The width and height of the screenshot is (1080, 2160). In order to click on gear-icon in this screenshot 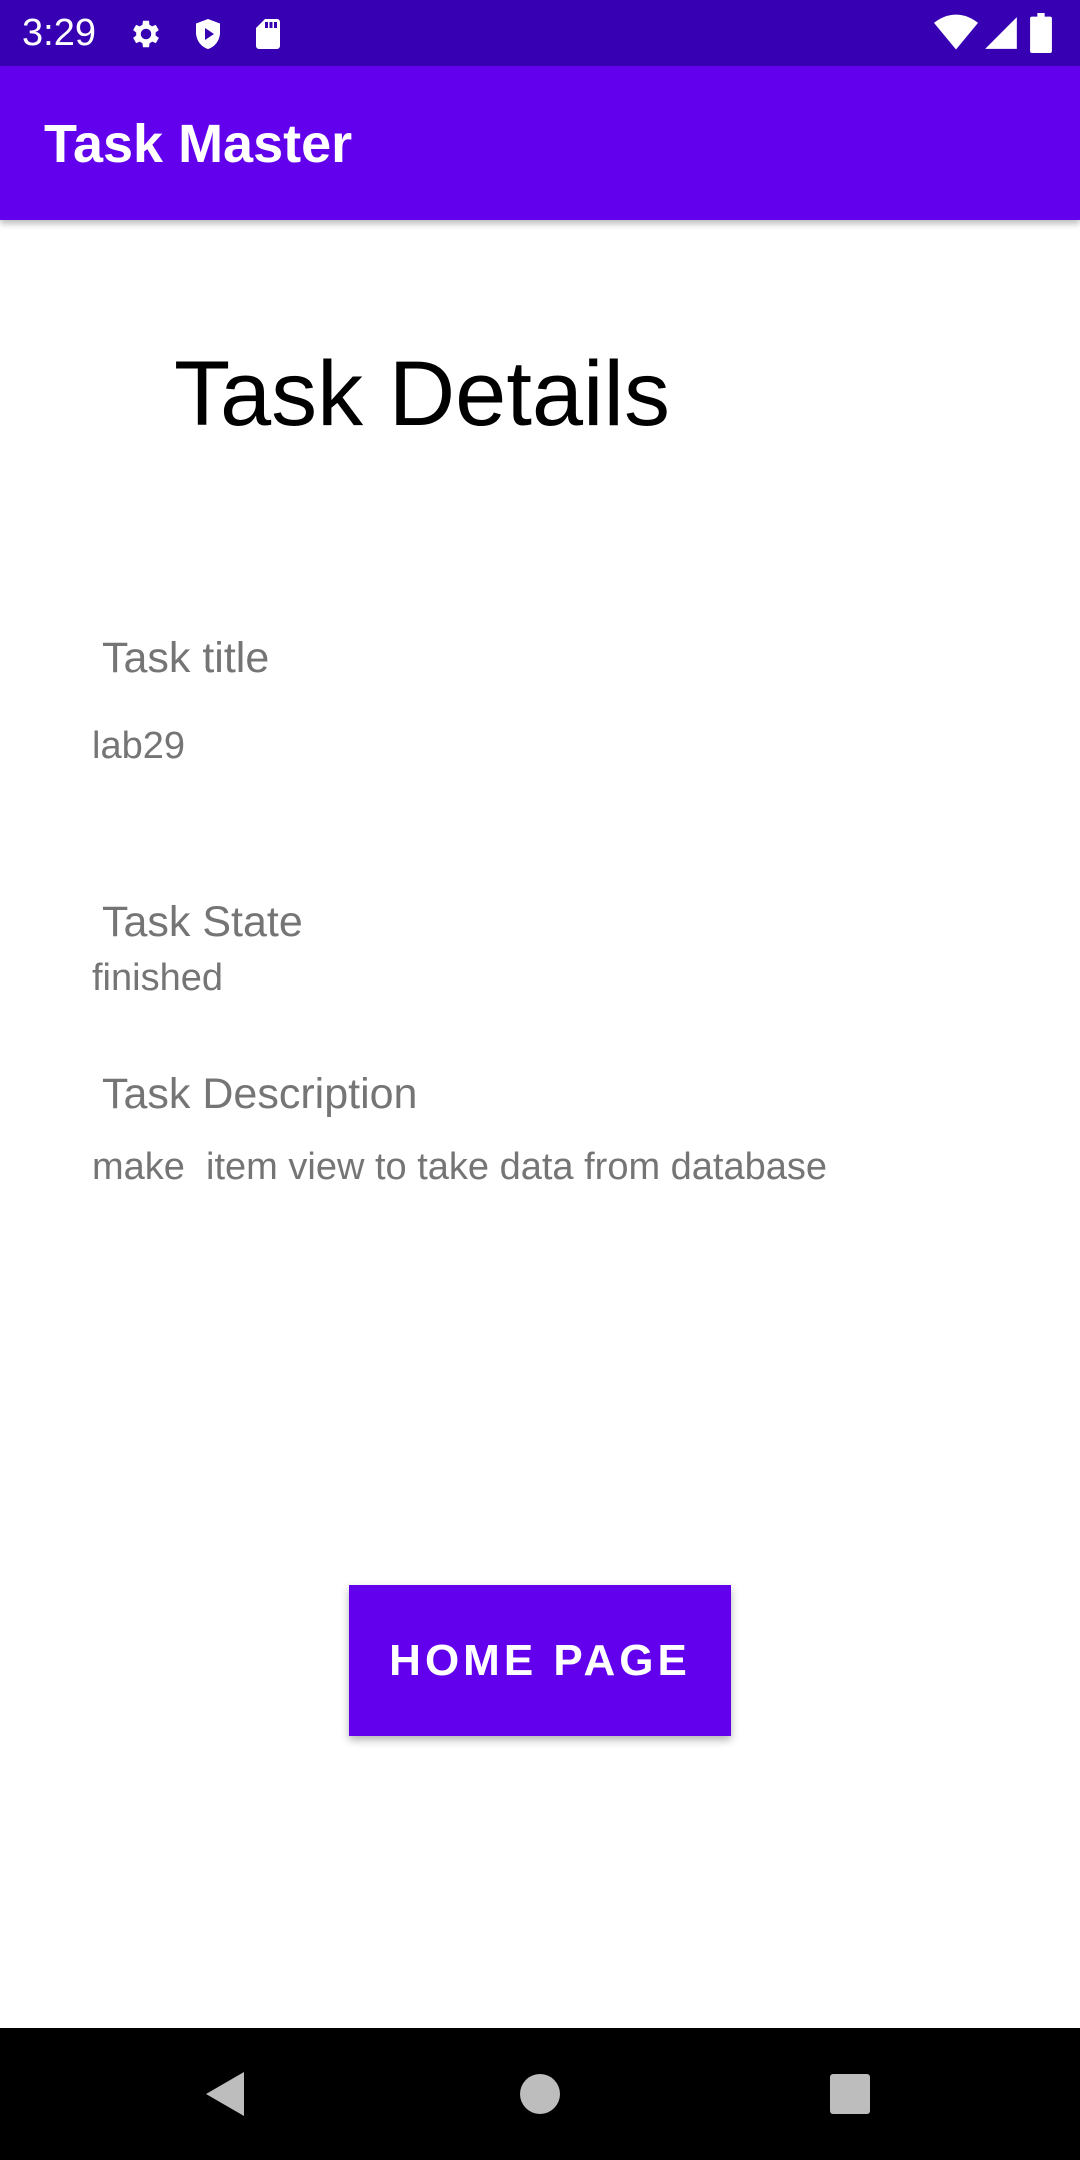, I will do `click(146, 34)`.